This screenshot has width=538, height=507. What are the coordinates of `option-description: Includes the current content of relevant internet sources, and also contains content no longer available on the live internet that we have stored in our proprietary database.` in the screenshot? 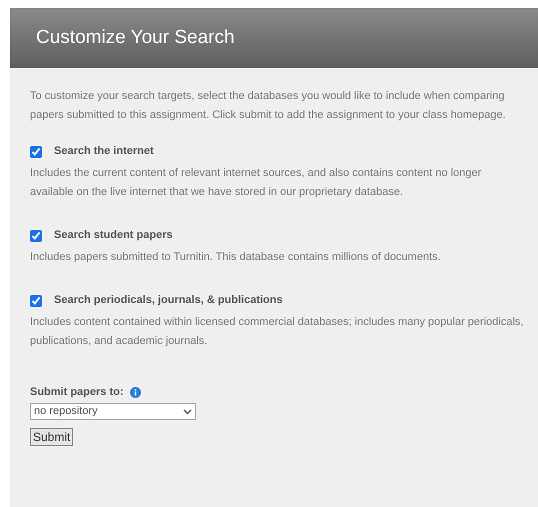 It's located at (256, 183).